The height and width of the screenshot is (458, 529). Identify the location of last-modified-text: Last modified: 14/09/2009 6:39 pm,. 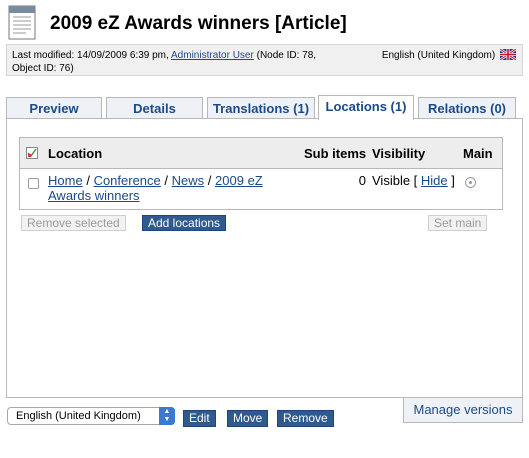
(90, 55).